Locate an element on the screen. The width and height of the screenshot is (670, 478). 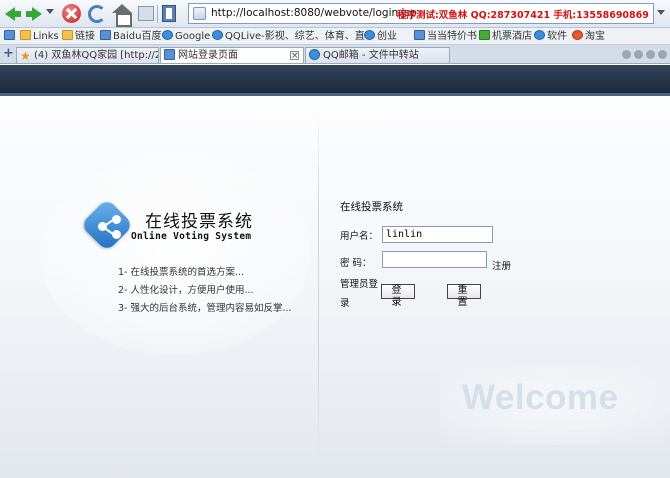
tab-scroll-left-icon is located at coordinates (638, 54).